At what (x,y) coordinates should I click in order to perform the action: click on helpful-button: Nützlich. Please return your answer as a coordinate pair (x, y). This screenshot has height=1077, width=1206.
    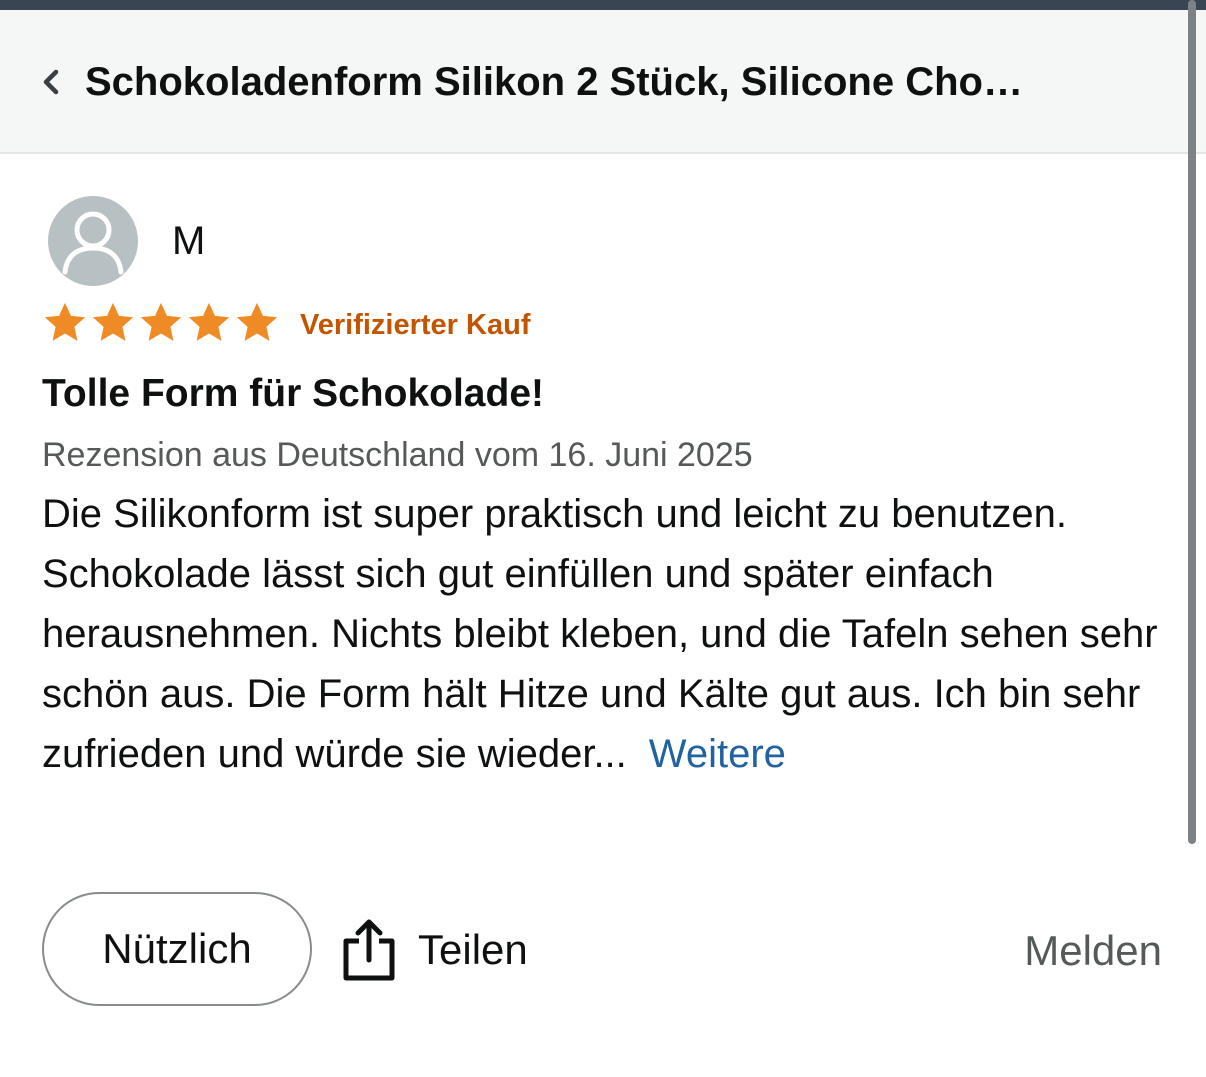
    Looking at the image, I should click on (177, 949).